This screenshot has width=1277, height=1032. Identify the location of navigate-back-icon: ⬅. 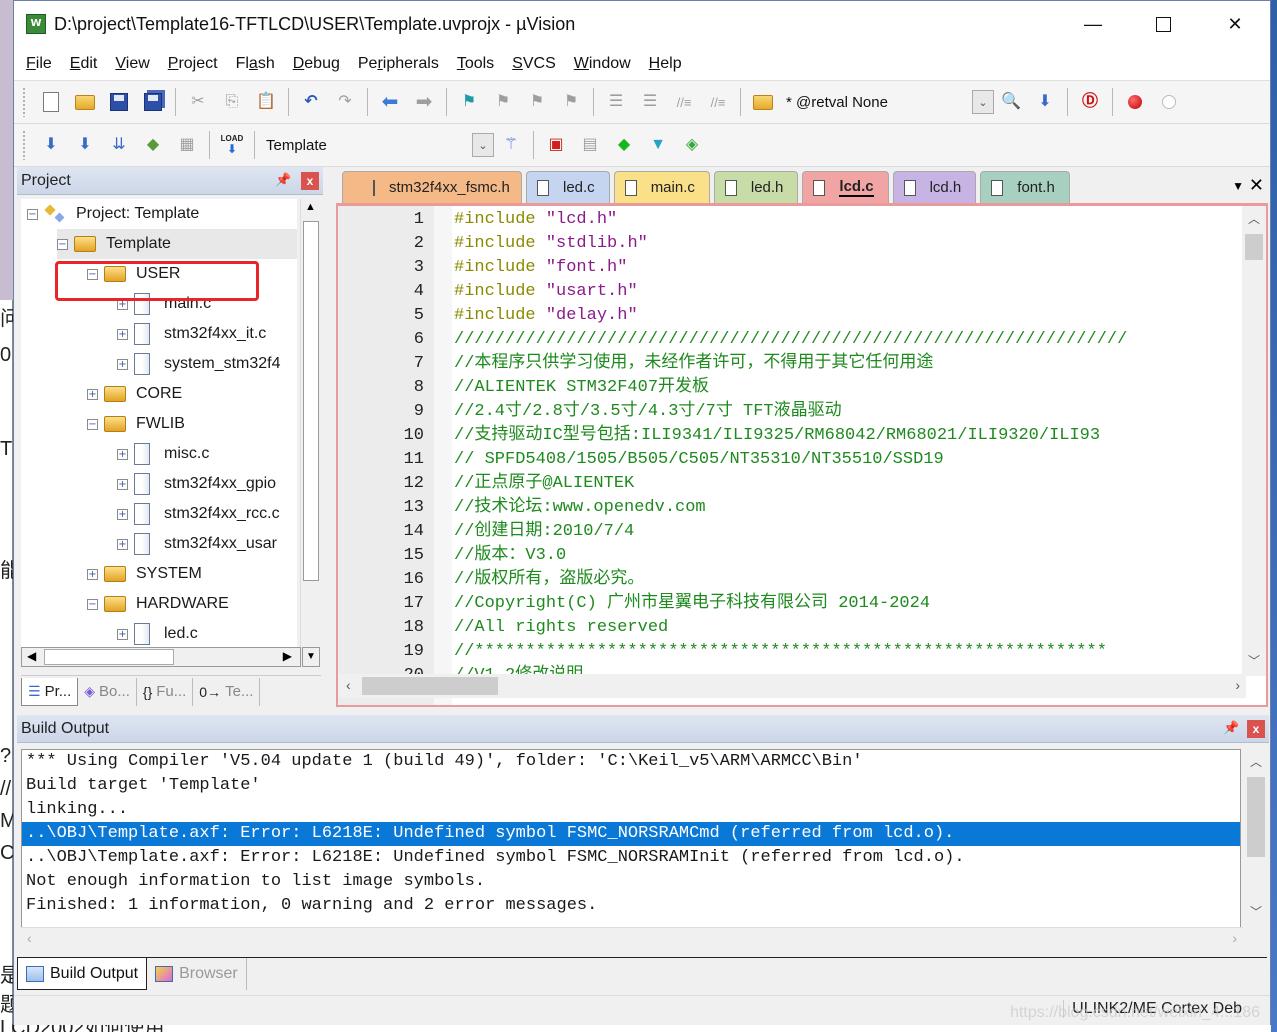
(390, 102).